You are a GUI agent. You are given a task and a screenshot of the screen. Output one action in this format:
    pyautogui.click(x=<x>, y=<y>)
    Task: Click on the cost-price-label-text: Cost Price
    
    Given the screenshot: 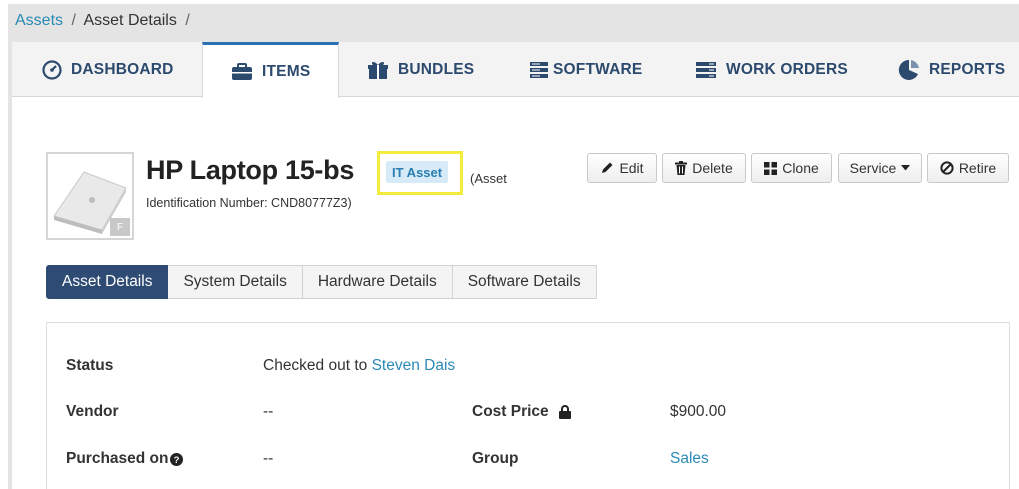 What is the action you would take?
    pyautogui.click(x=510, y=411)
    